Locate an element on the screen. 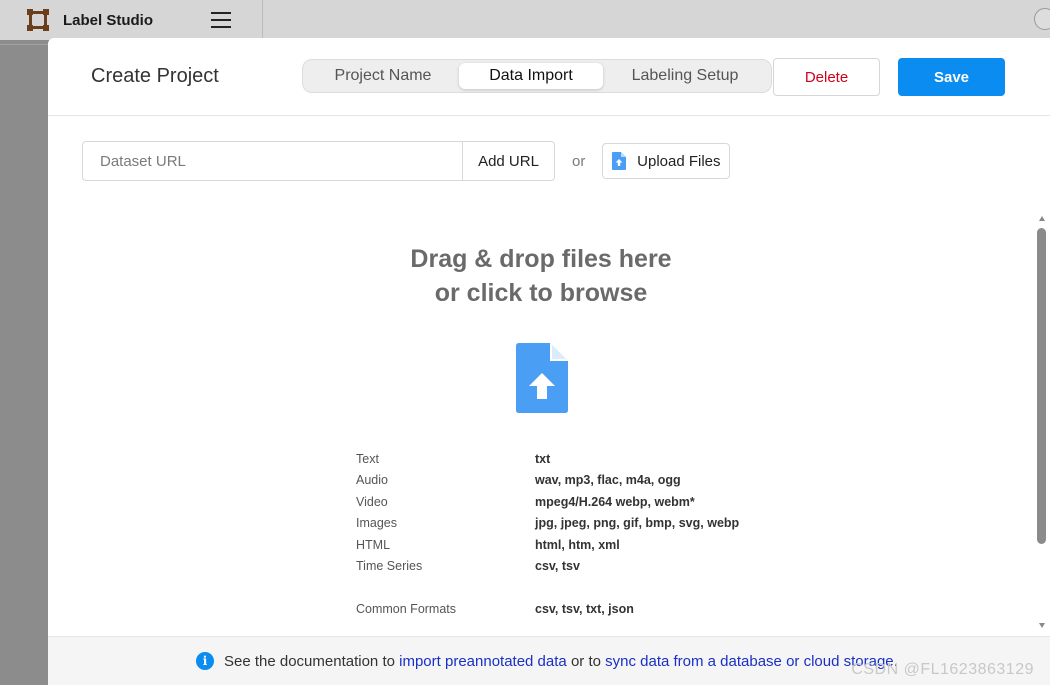  dataset-url-input is located at coordinates (272, 161).